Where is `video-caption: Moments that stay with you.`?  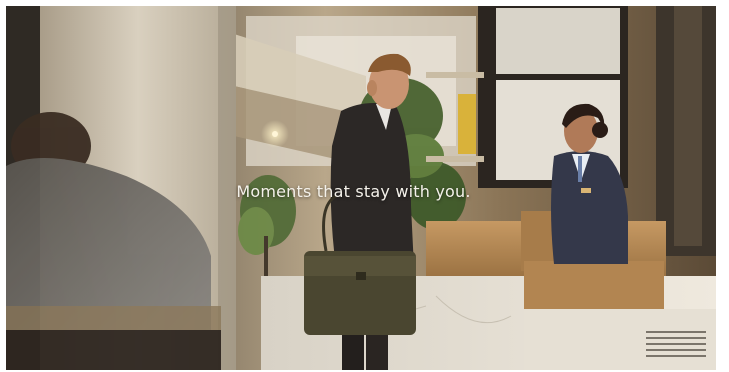 video-caption: Moments that stay with you. is located at coordinates (353, 191).